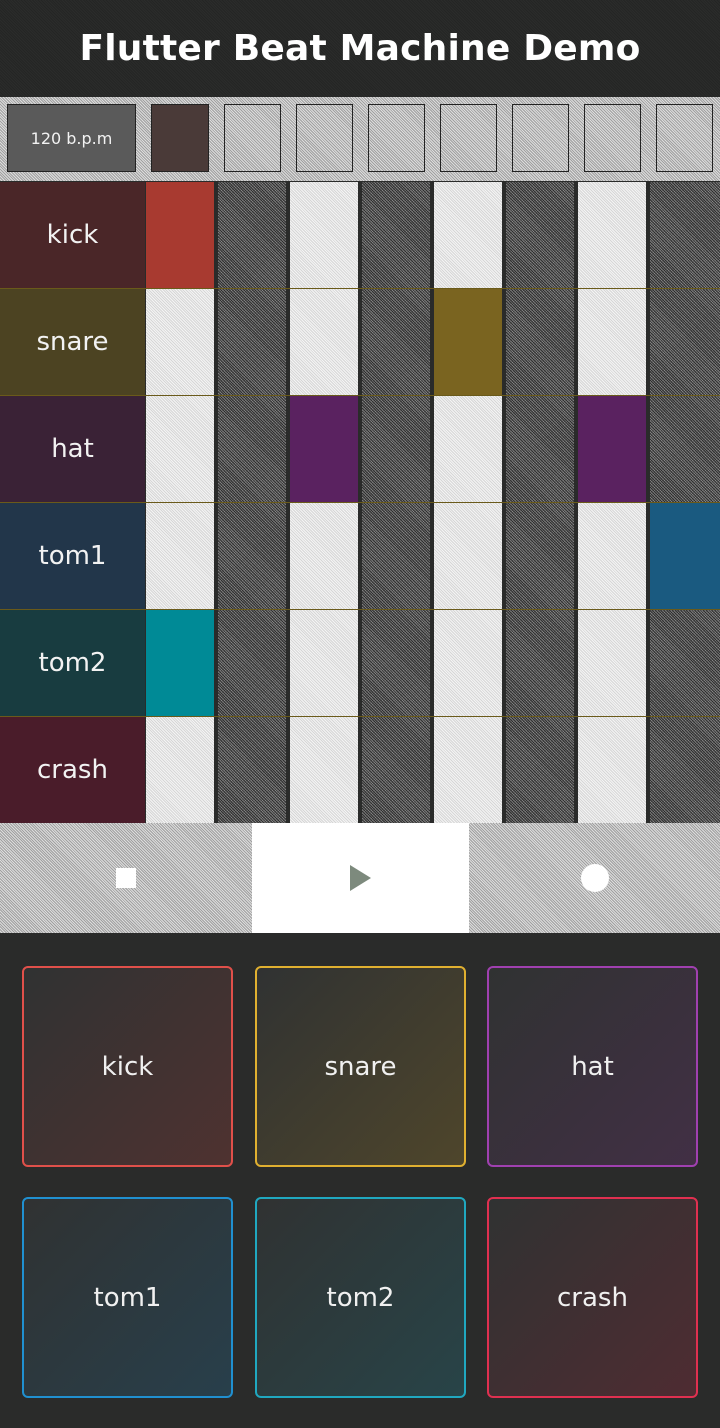  I want to click on pad-tom2: tom2, so click(360, 1297).